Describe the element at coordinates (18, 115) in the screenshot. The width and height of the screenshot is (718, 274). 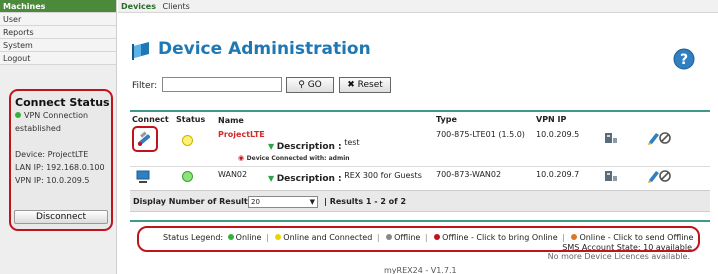
I see `online-status-dot-icon` at that location.